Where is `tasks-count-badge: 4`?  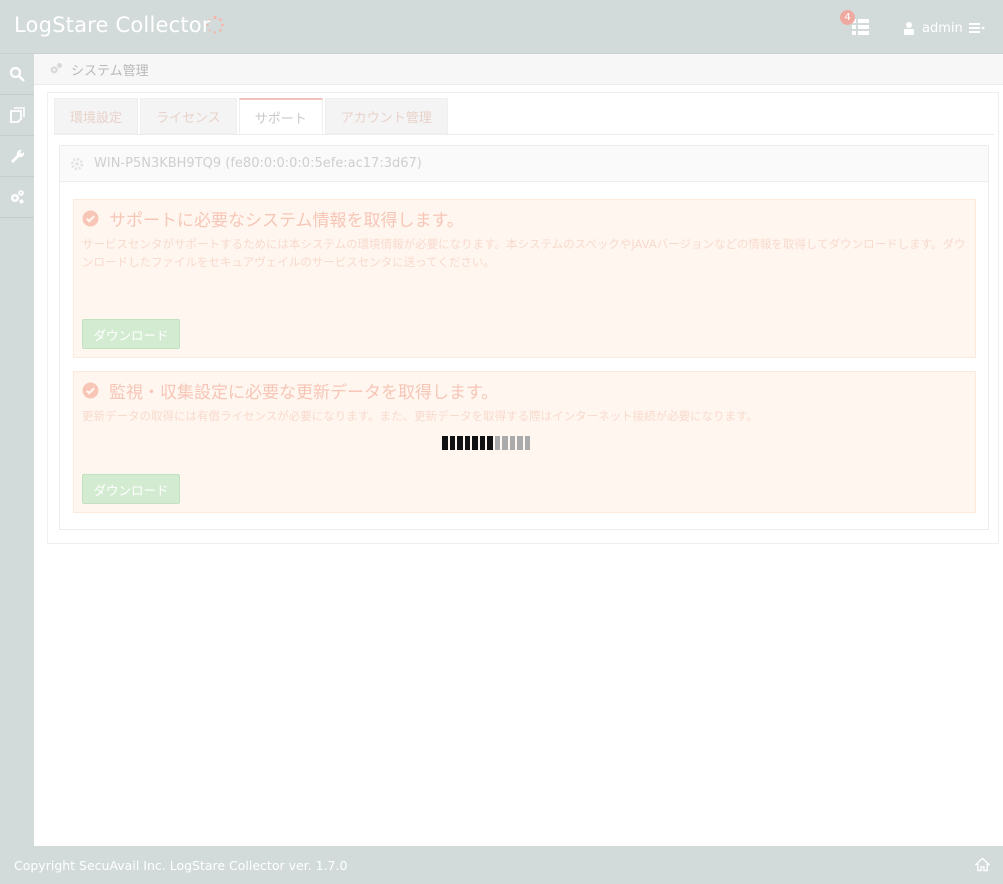 tasks-count-badge: 4 is located at coordinates (847, 17).